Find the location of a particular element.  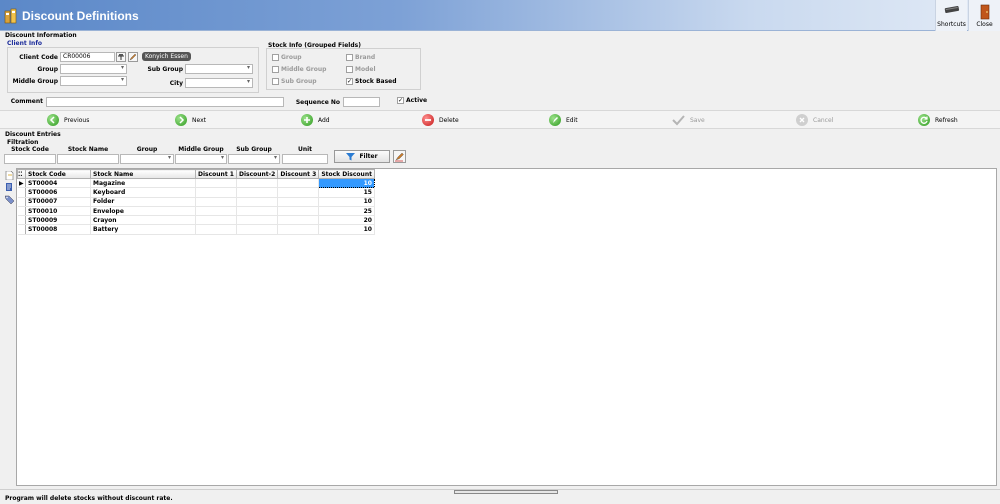

col-header-stock-name: Stock Name is located at coordinates (143, 174).